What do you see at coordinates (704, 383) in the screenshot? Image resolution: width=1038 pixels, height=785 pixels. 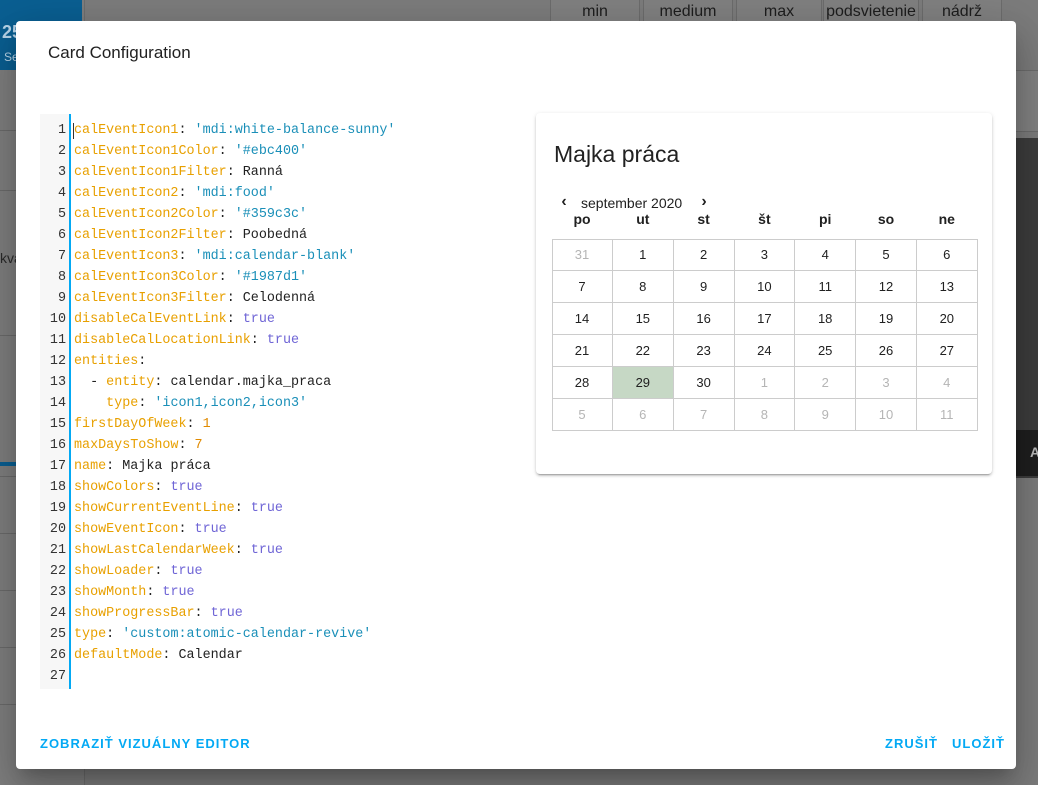 I see `calendar-day: 30` at bounding box center [704, 383].